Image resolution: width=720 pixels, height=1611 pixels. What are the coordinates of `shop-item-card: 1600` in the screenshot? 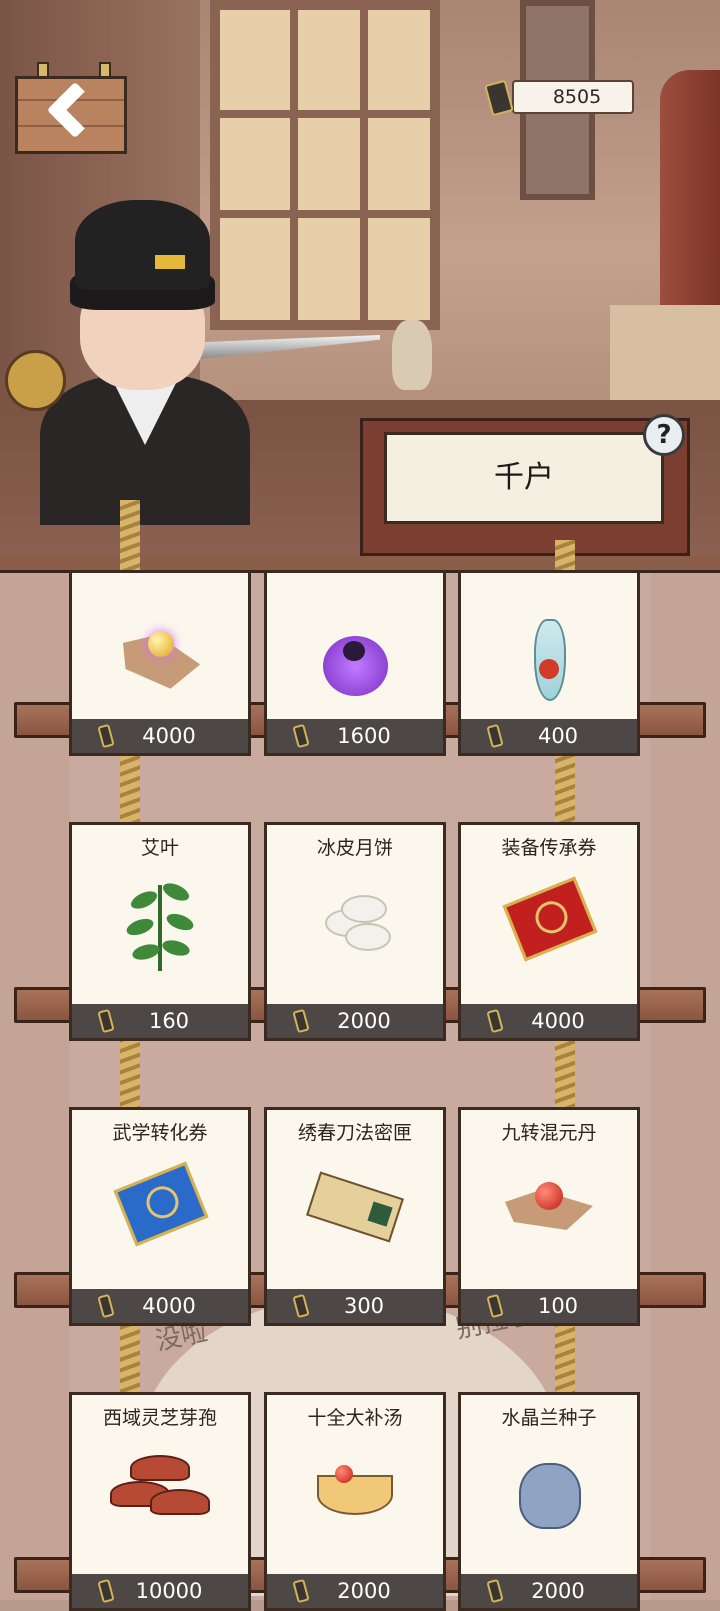 It's located at (355, 663).